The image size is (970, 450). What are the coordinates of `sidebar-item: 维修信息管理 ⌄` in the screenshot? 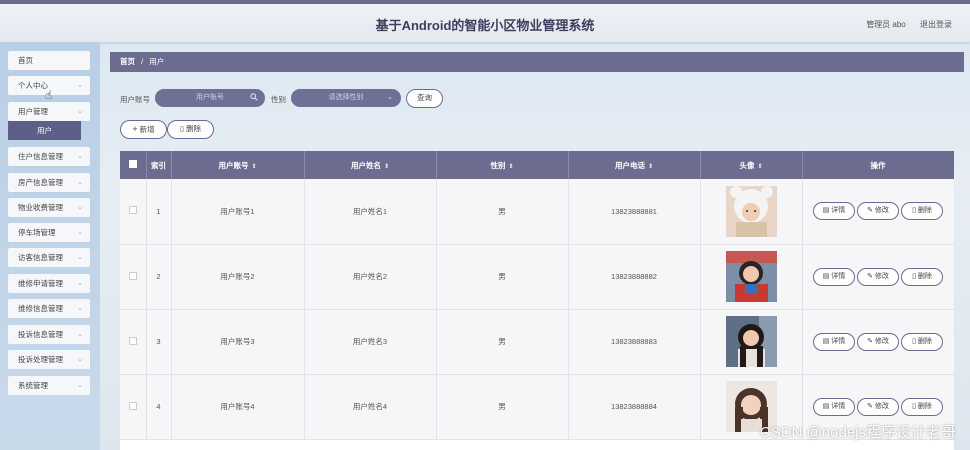 It's located at (49, 308).